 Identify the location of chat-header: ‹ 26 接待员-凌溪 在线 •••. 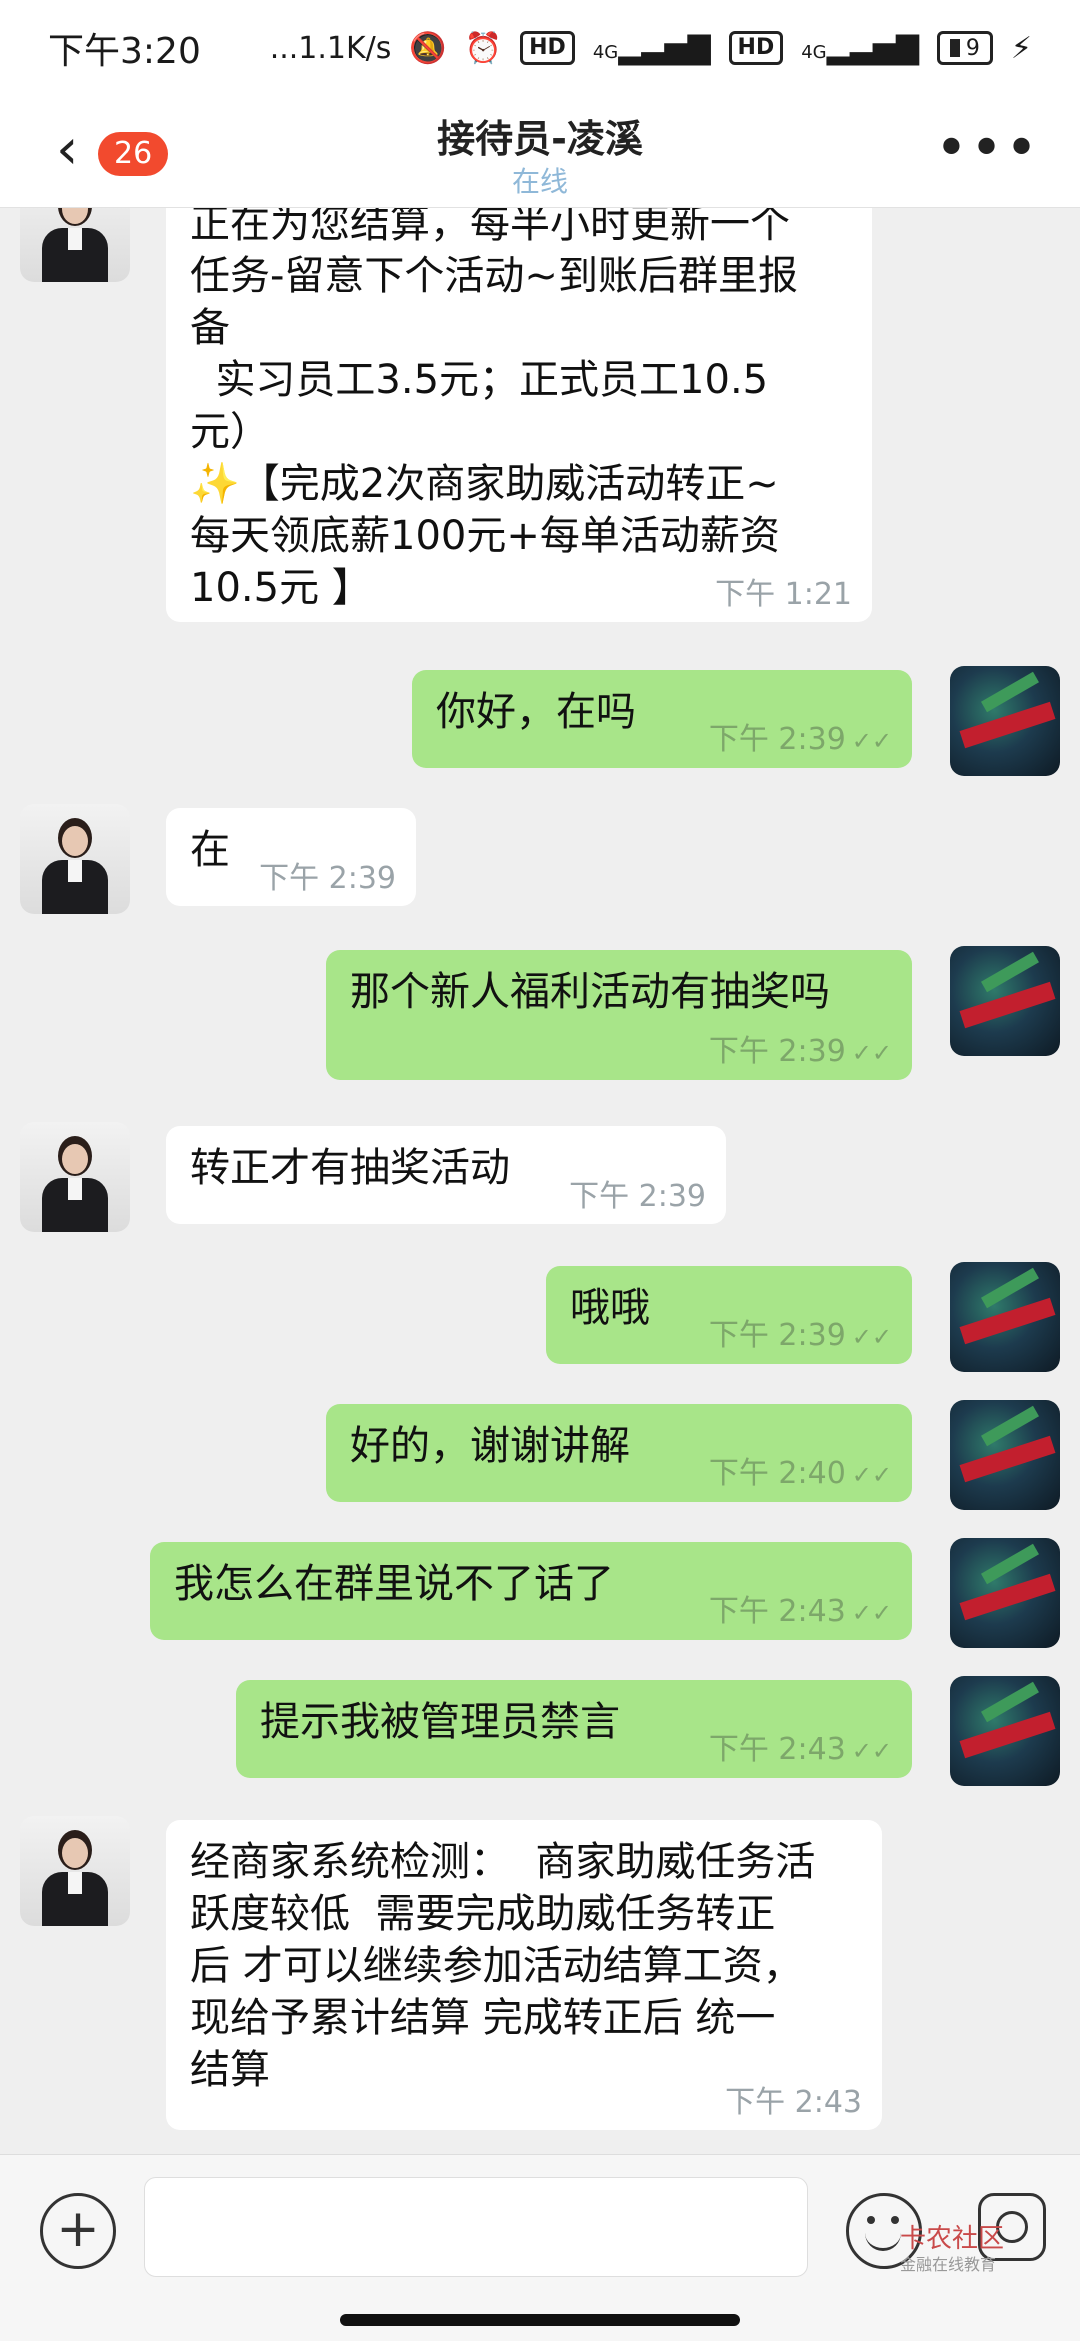
(540, 152).